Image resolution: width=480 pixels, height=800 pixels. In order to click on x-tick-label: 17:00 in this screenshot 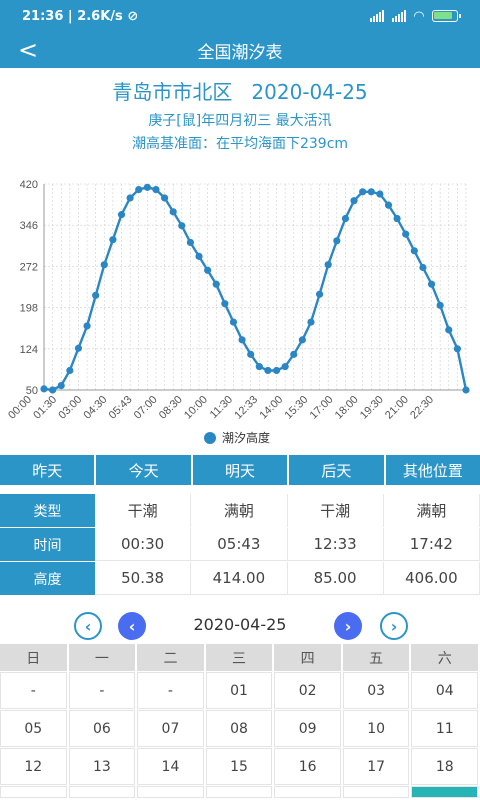, I will do `click(322, 408)`.